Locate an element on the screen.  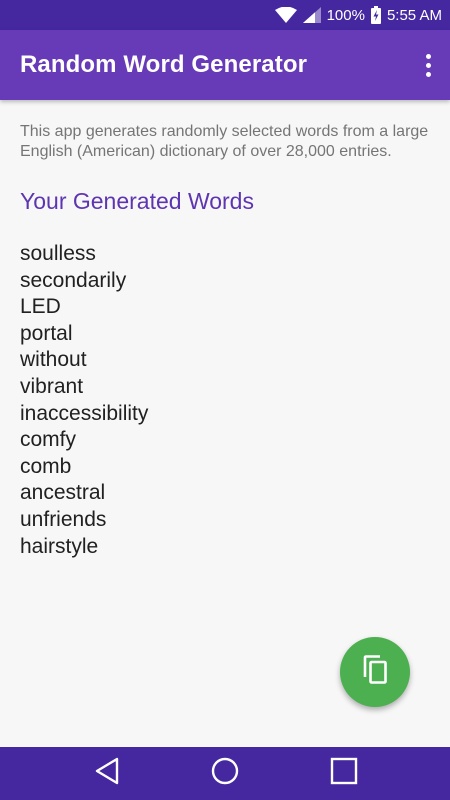
status-icons: 100% 5:55 AM is located at coordinates (358, 15).